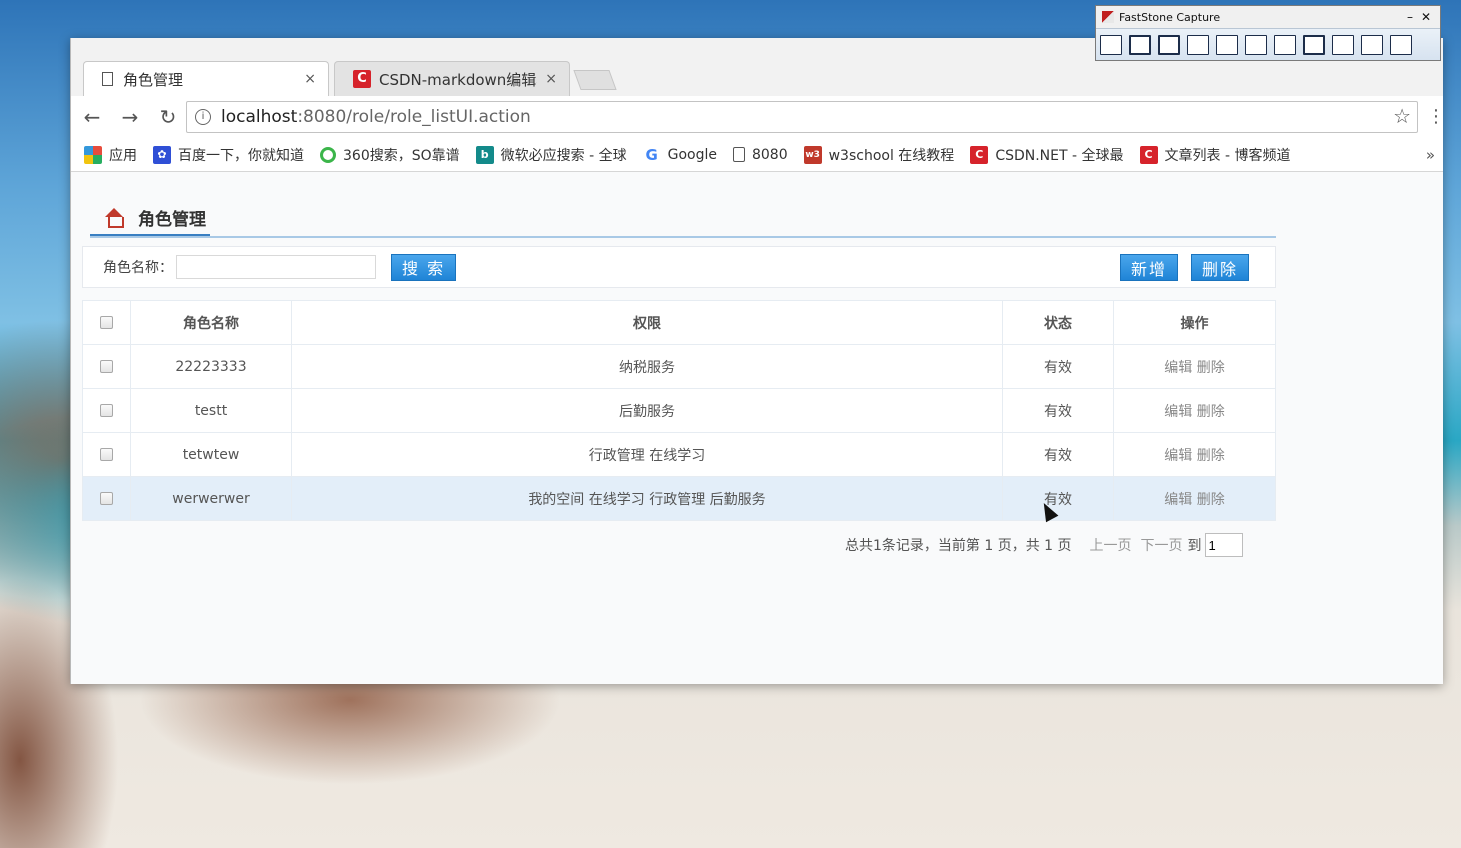  Describe the element at coordinates (1256, 44) in the screenshot. I see `capture-fullscreen-icon` at that location.